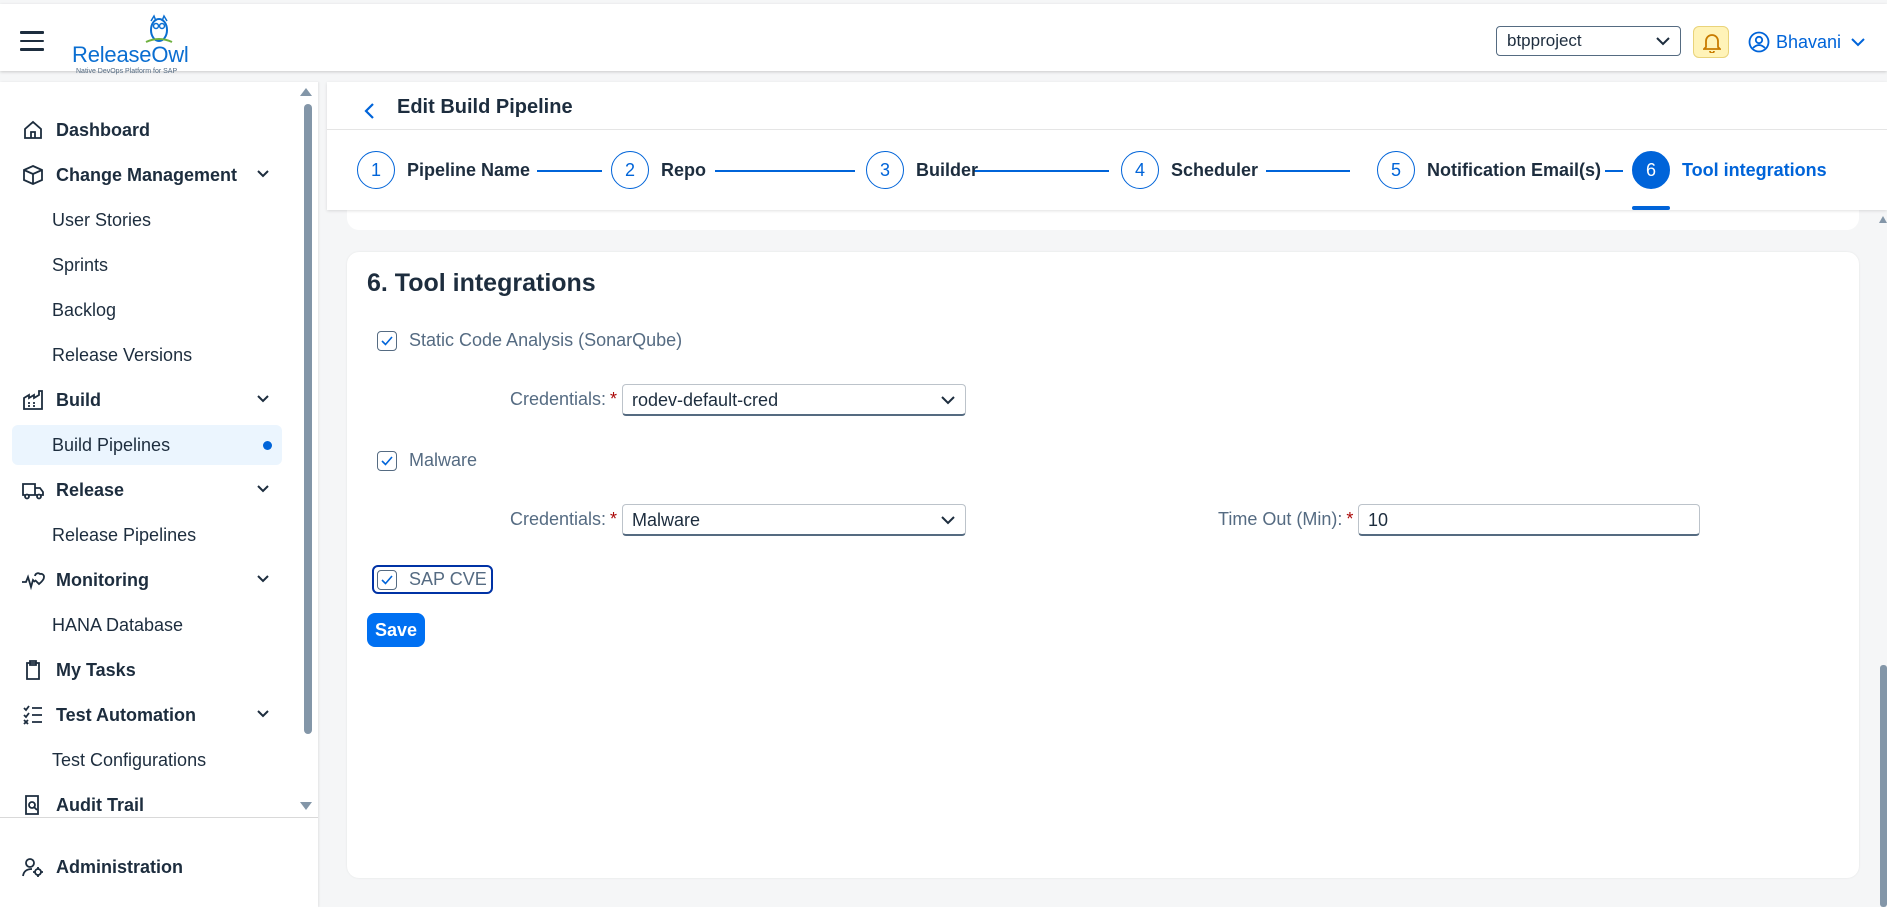 The height and width of the screenshot is (907, 1887). What do you see at coordinates (147, 175) in the screenshot?
I see `sidebar-item-change-management: Change Management` at bounding box center [147, 175].